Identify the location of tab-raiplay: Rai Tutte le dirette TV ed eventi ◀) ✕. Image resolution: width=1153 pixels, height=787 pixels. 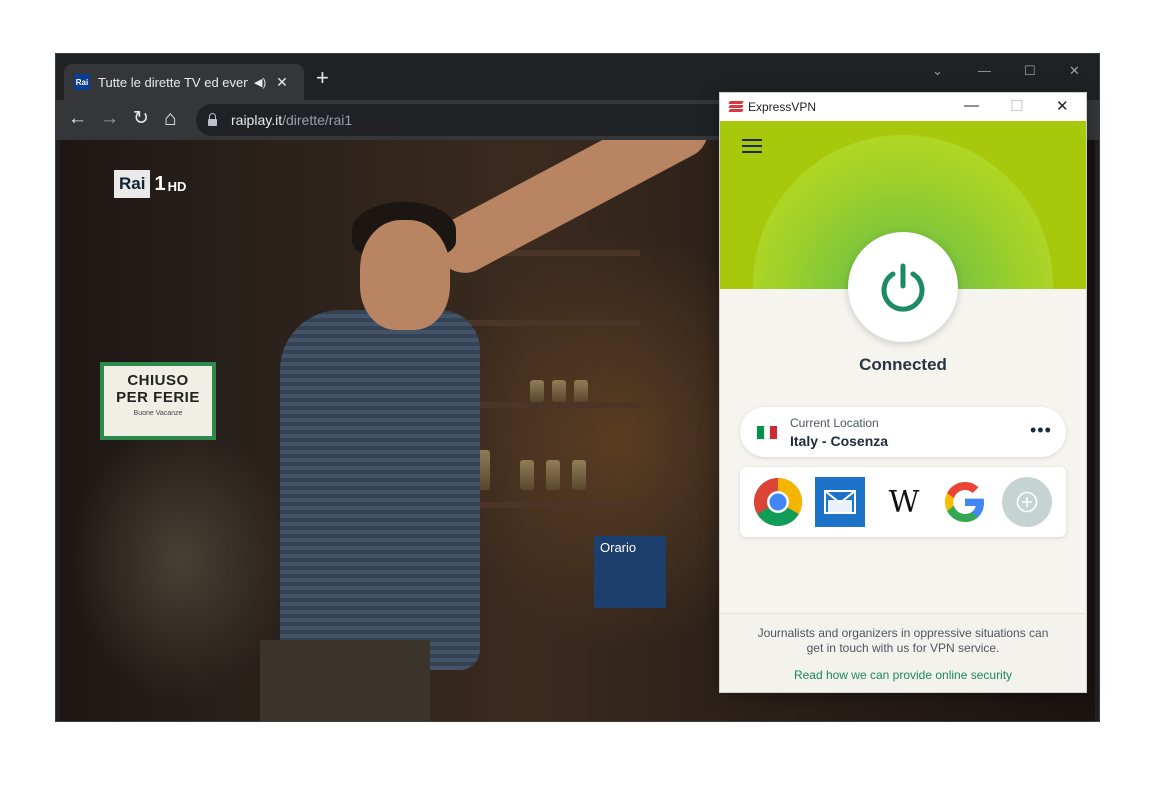
(184, 82).